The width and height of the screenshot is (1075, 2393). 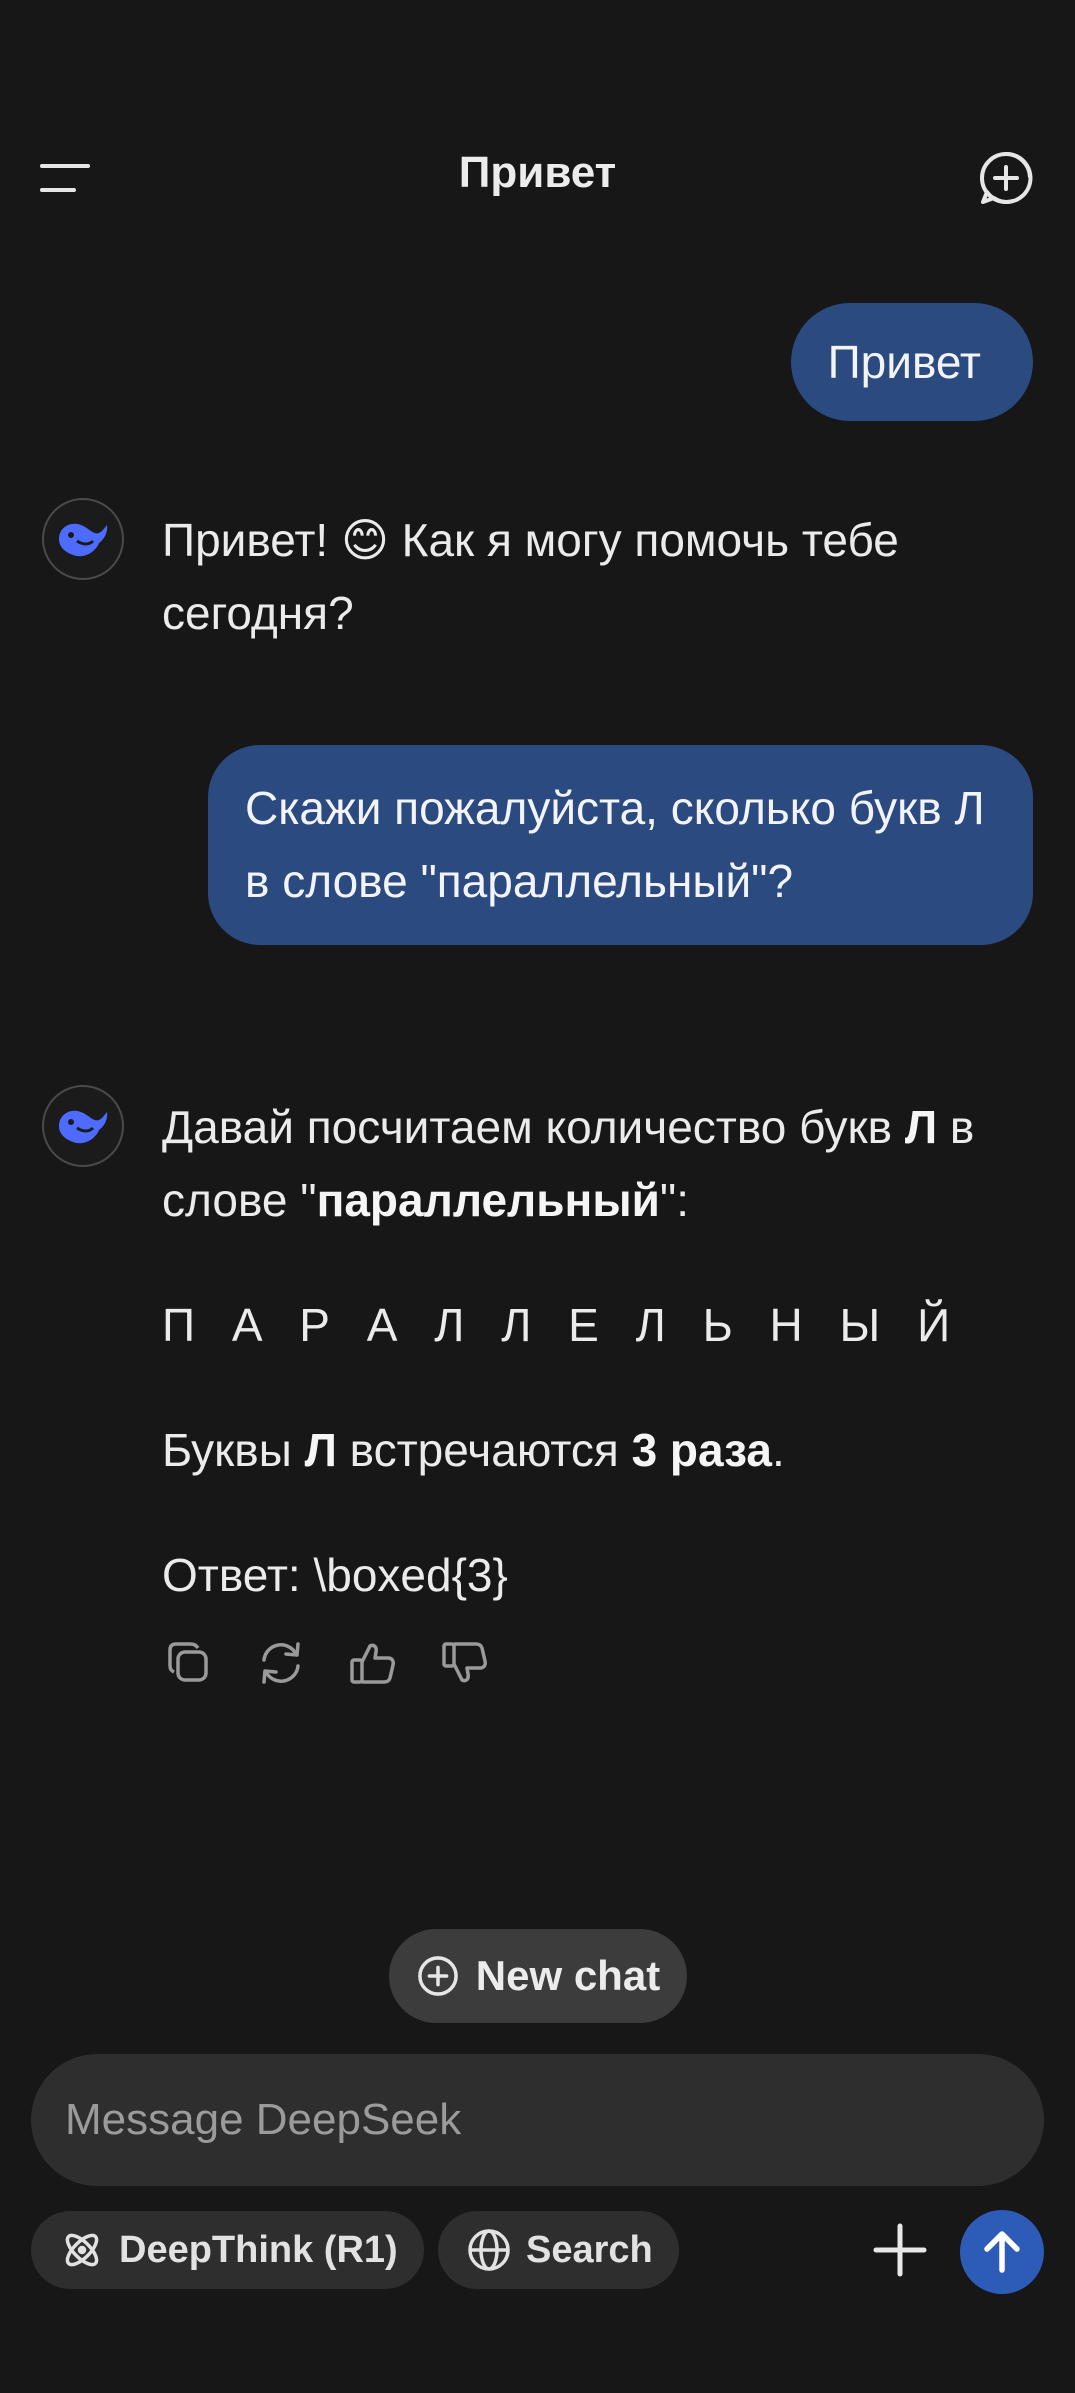 I want to click on arrow-up-icon, so click(x=1002, y=2252).